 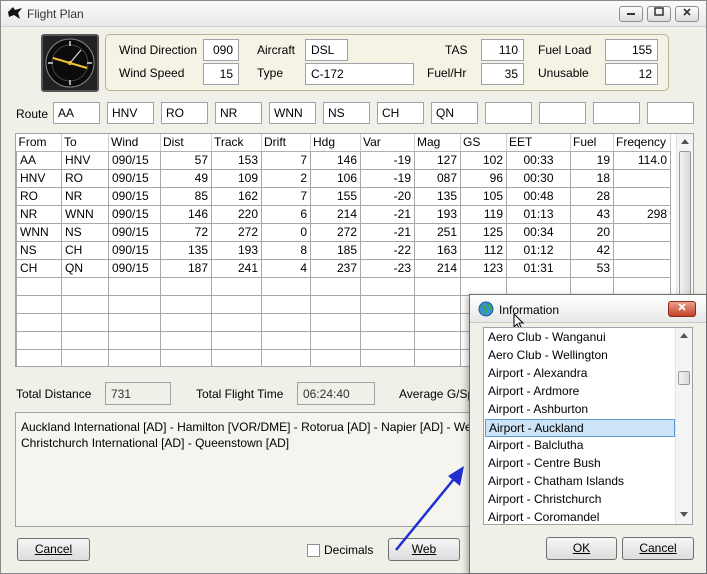 What do you see at coordinates (186, 250) in the screenshot?
I see `table-cell: 135` at bounding box center [186, 250].